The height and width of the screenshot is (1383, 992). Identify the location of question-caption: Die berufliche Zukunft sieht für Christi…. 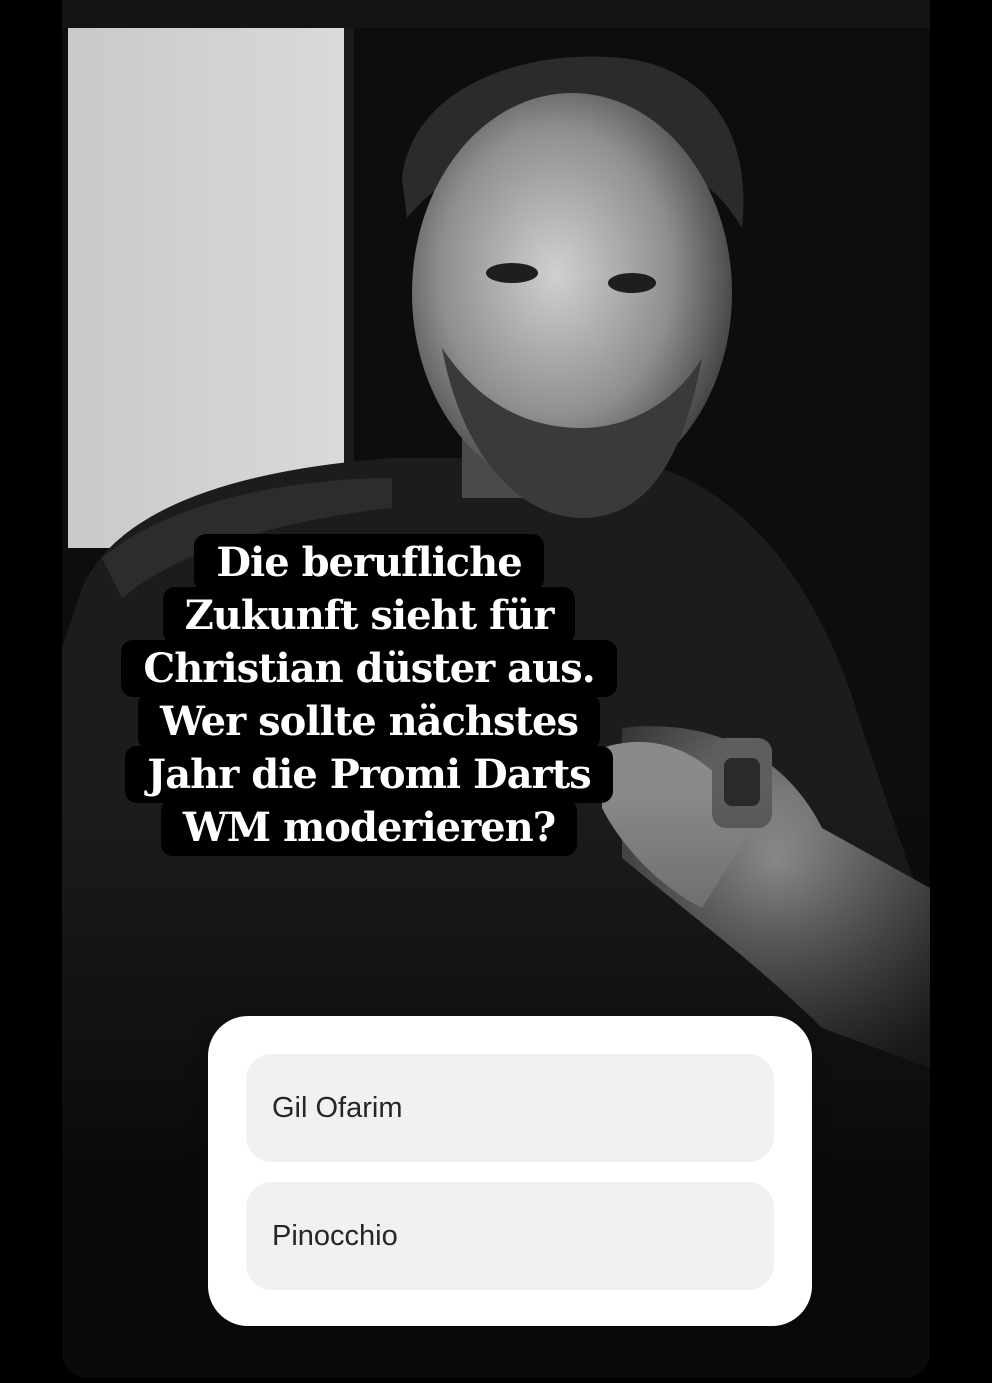
(369, 695).